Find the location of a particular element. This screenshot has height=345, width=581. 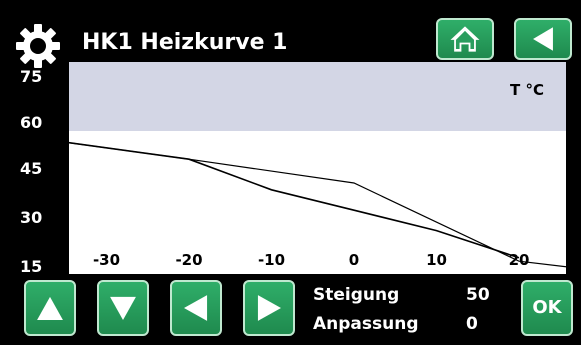

home-button is located at coordinates (465, 39).